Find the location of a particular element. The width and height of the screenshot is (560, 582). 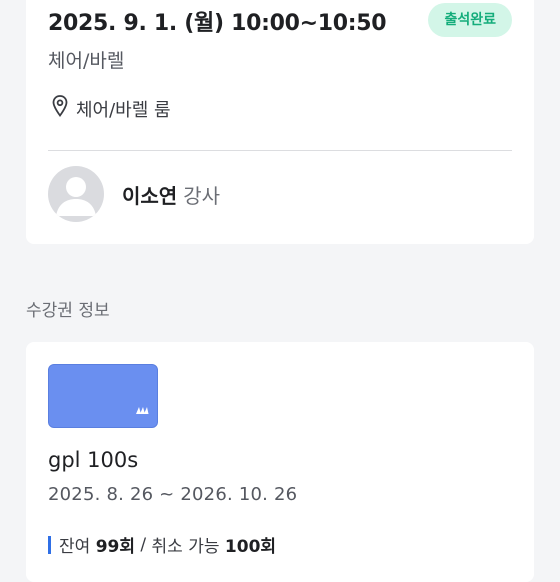

lesson-datetime: 2025. 9. 1. (월) 10:00~10:50 is located at coordinates (217, 23).